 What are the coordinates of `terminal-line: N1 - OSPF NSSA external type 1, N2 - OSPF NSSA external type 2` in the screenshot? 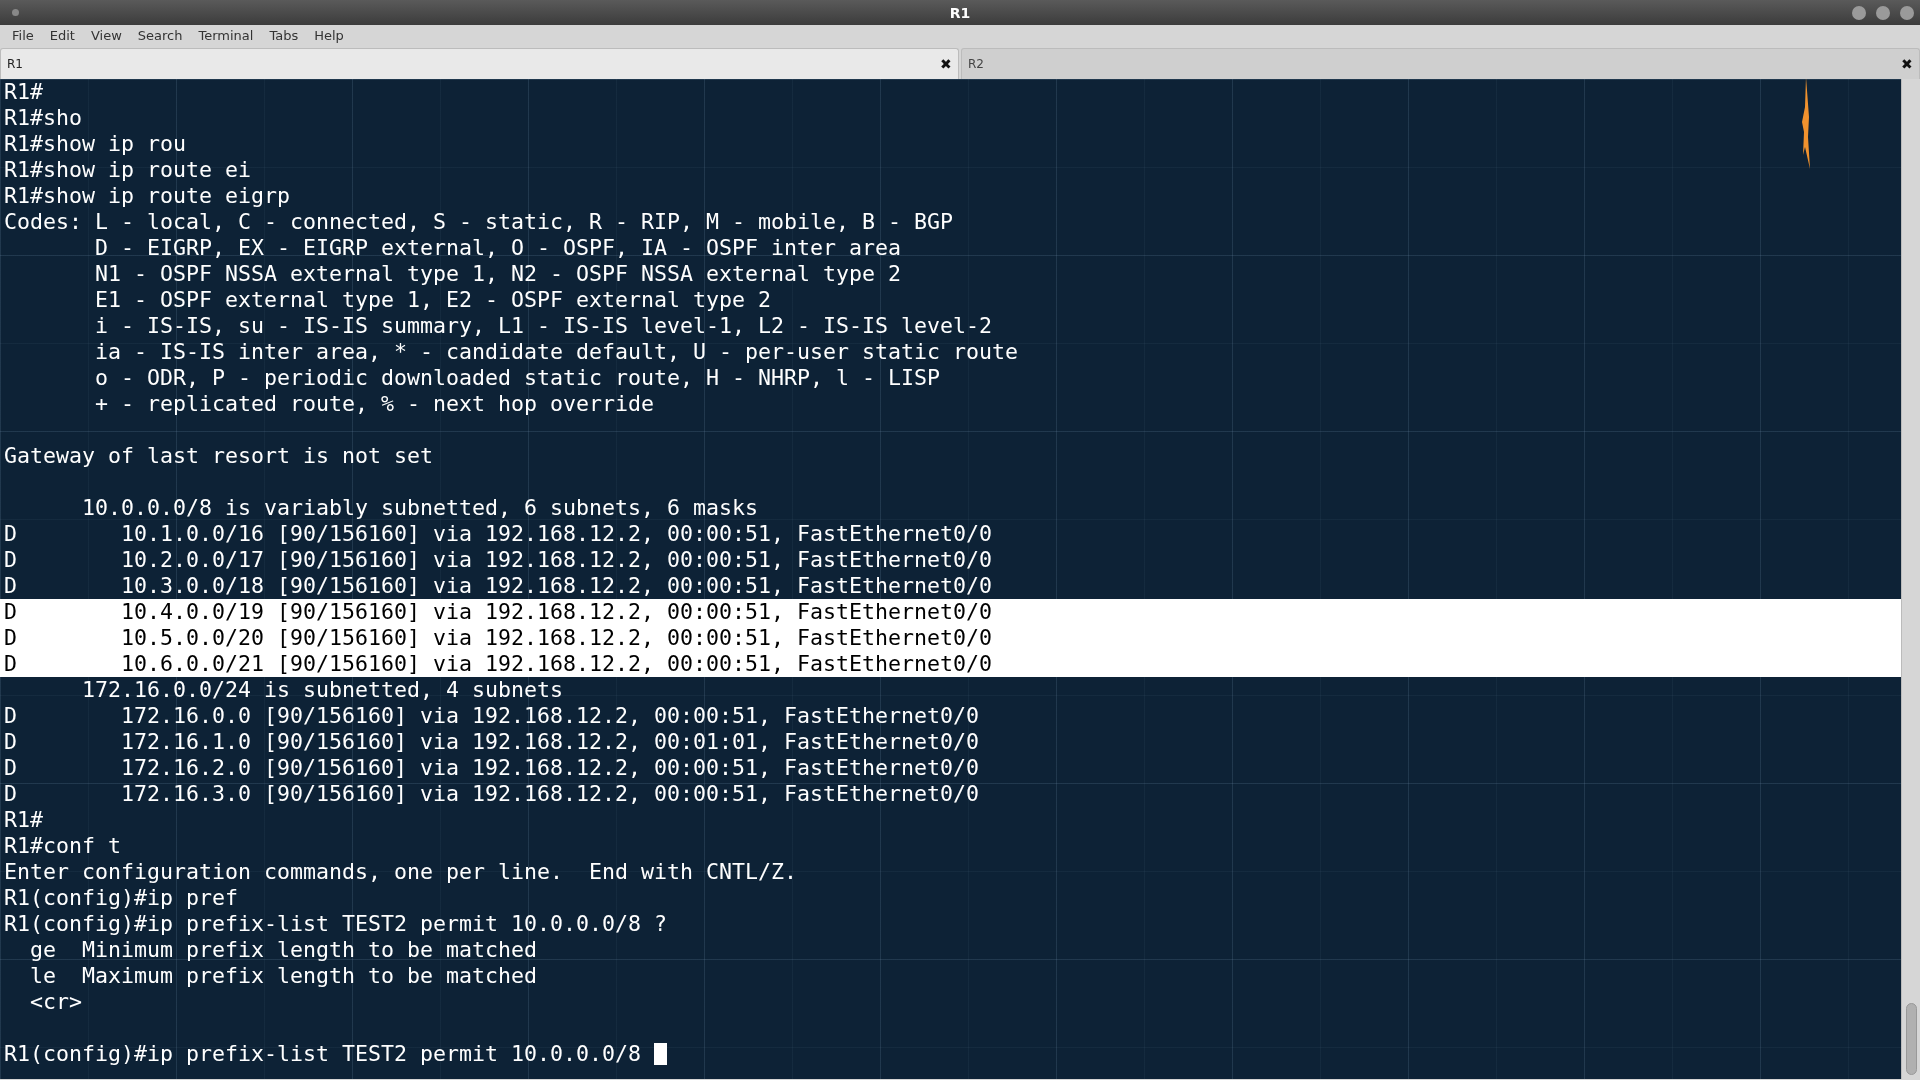 It's located at (498, 274).